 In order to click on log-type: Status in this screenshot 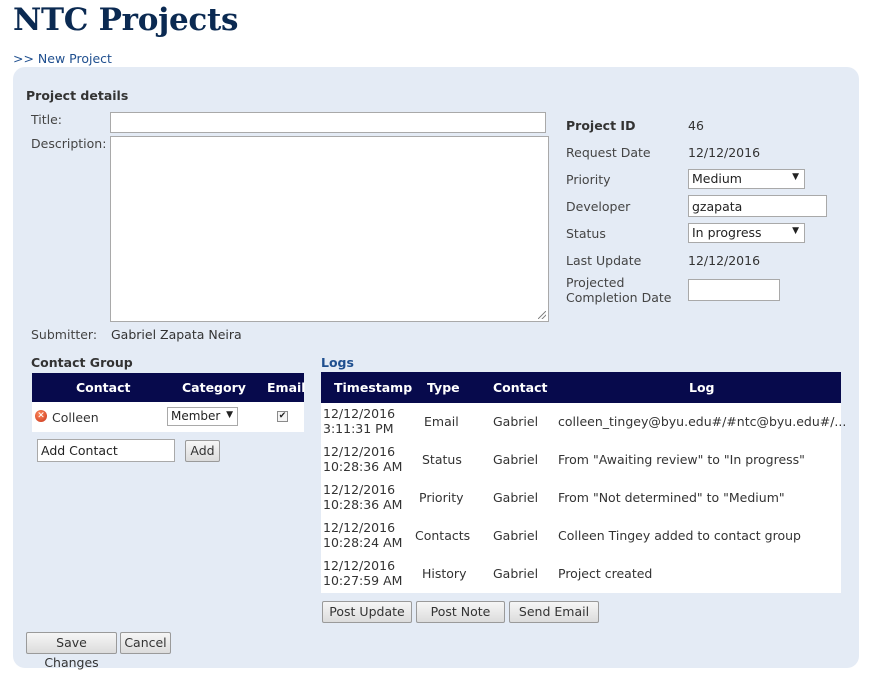, I will do `click(442, 459)`.